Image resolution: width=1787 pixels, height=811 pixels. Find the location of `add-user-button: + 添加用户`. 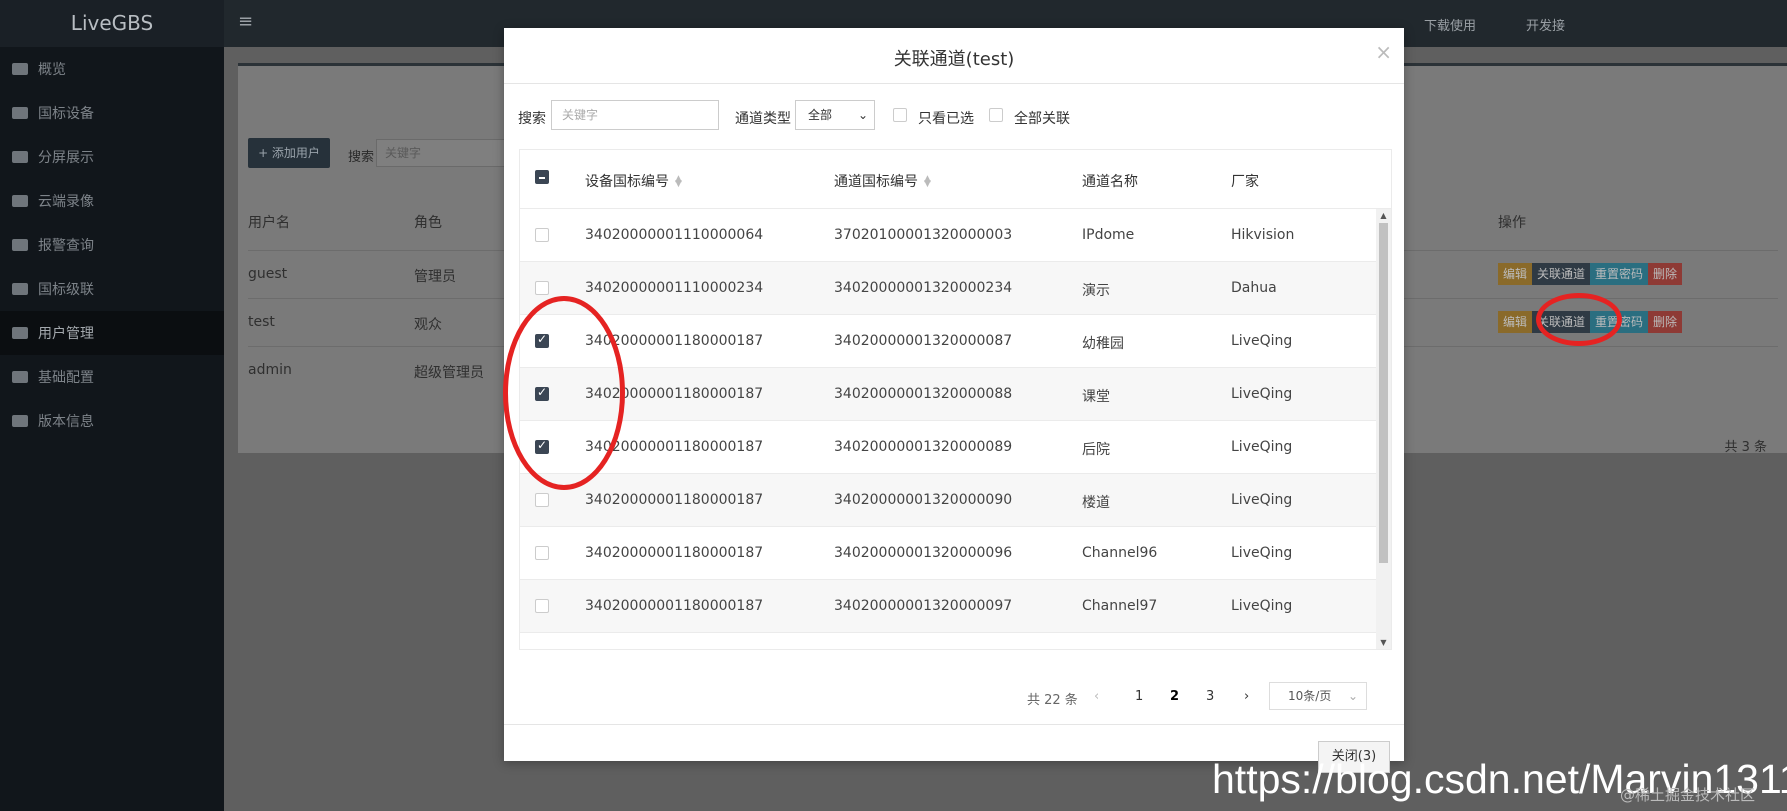

add-user-button: + 添加用户 is located at coordinates (289, 153).